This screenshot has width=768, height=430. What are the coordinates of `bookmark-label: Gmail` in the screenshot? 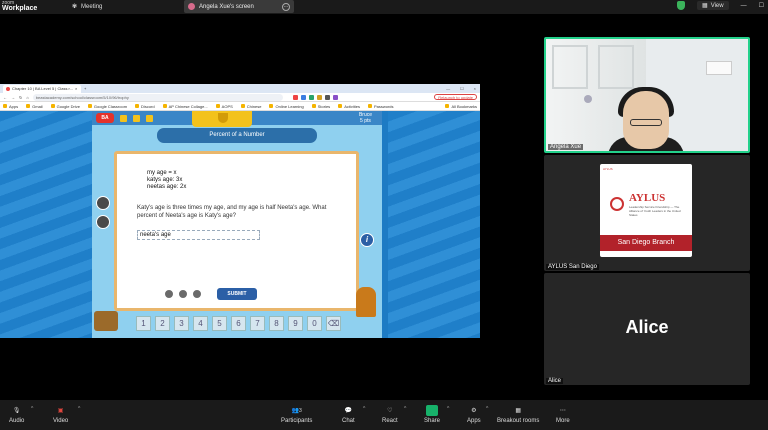 It's located at (37, 106).